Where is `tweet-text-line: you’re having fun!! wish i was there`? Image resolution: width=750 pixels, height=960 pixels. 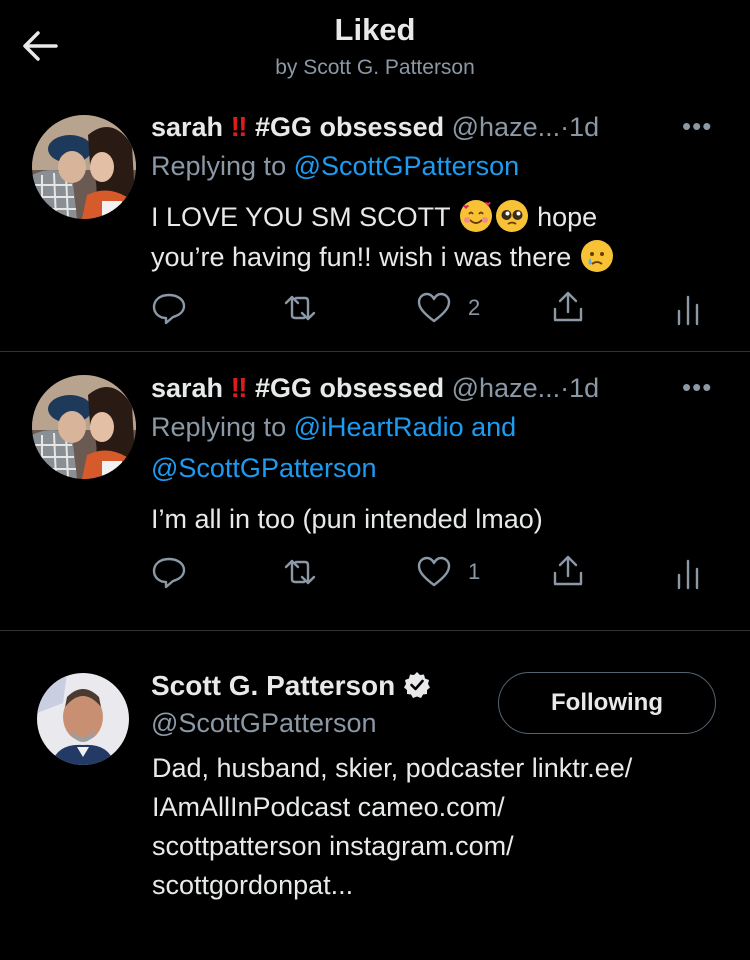
tweet-text-line: you’re having fun!! wish i was there is located at coordinates (361, 257).